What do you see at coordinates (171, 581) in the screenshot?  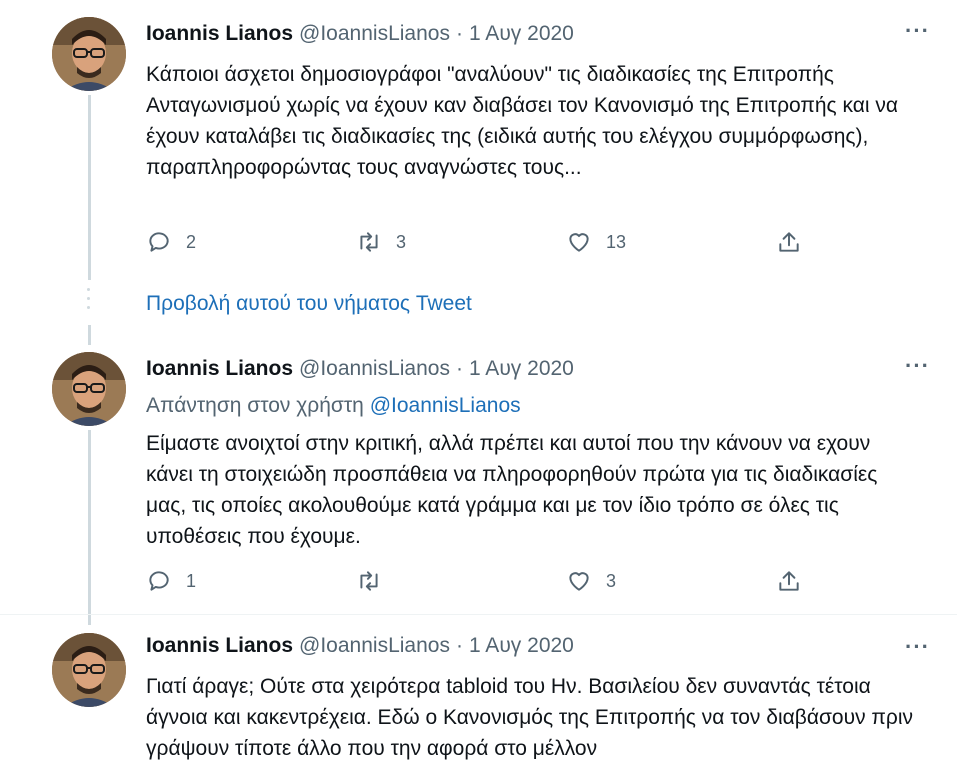 I see `reply-button: 1` at bounding box center [171, 581].